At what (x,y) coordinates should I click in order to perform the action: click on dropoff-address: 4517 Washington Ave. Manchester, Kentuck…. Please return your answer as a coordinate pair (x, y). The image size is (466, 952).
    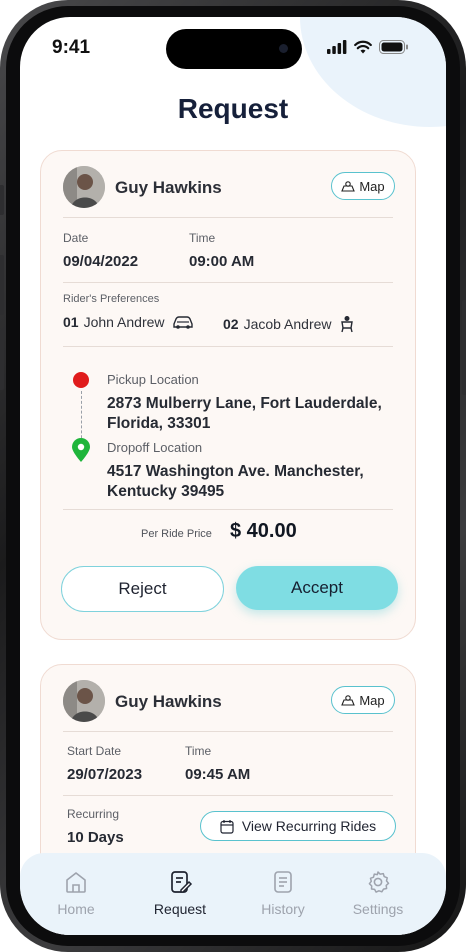
    Looking at the image, I should click on (235, 481).